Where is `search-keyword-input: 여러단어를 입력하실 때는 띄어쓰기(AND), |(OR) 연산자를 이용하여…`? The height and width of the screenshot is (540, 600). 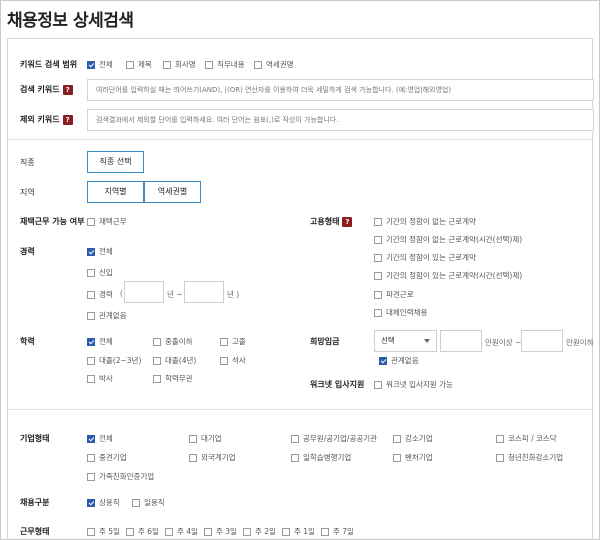 search-keyword-input: 여러단어를 입력하실 때는 띄어쓰기(AND), |(OR) 연산자를 이용하여… is located at coordinates (340, 90).